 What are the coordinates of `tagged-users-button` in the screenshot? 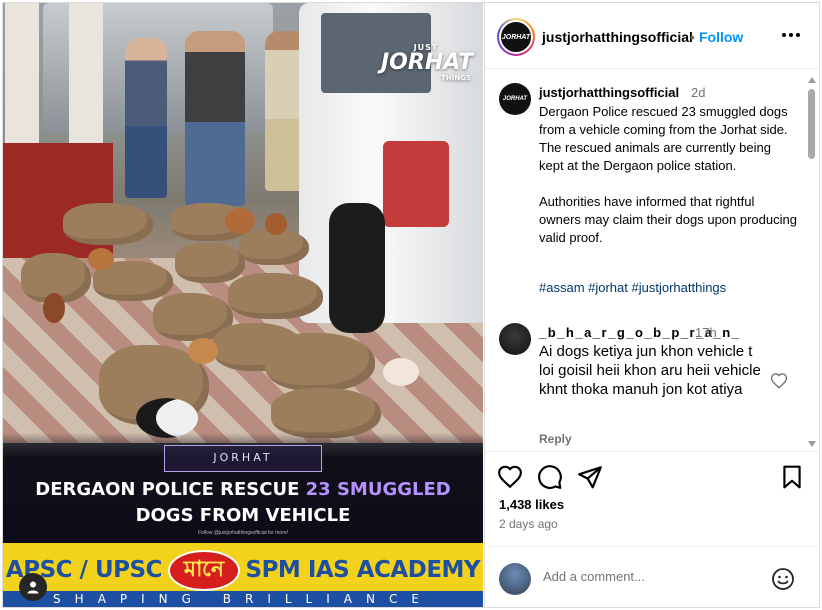 It's located at (33, 587).